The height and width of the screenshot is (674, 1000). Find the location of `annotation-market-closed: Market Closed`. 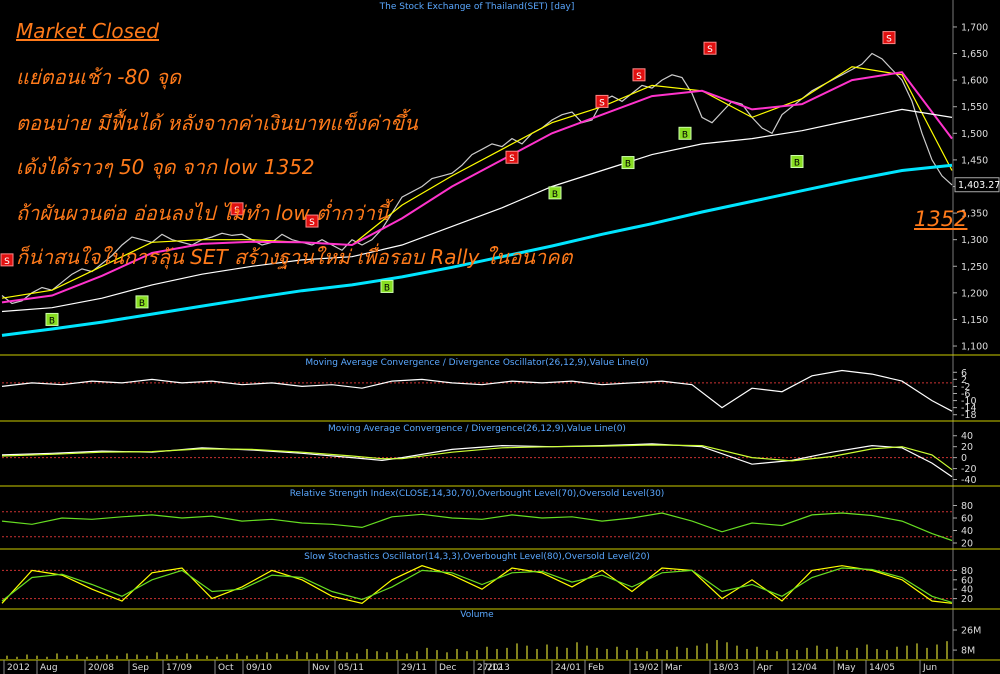

annotation-market-closed: Market Closed is located at coordinates (87, 31).